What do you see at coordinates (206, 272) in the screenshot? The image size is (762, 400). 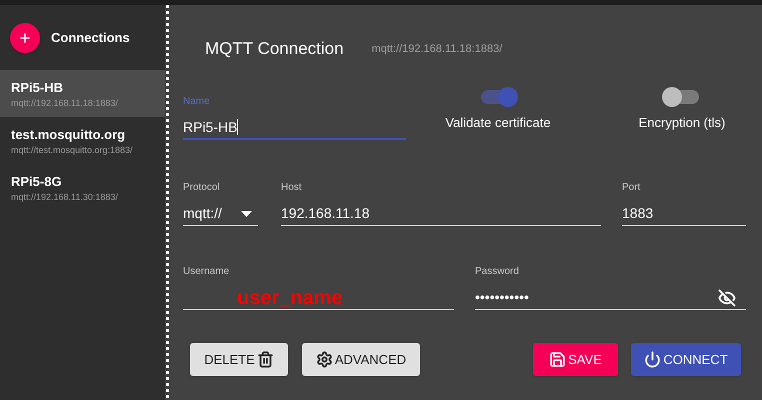 I see `field-label: Username` at bounding box center [206, 272].